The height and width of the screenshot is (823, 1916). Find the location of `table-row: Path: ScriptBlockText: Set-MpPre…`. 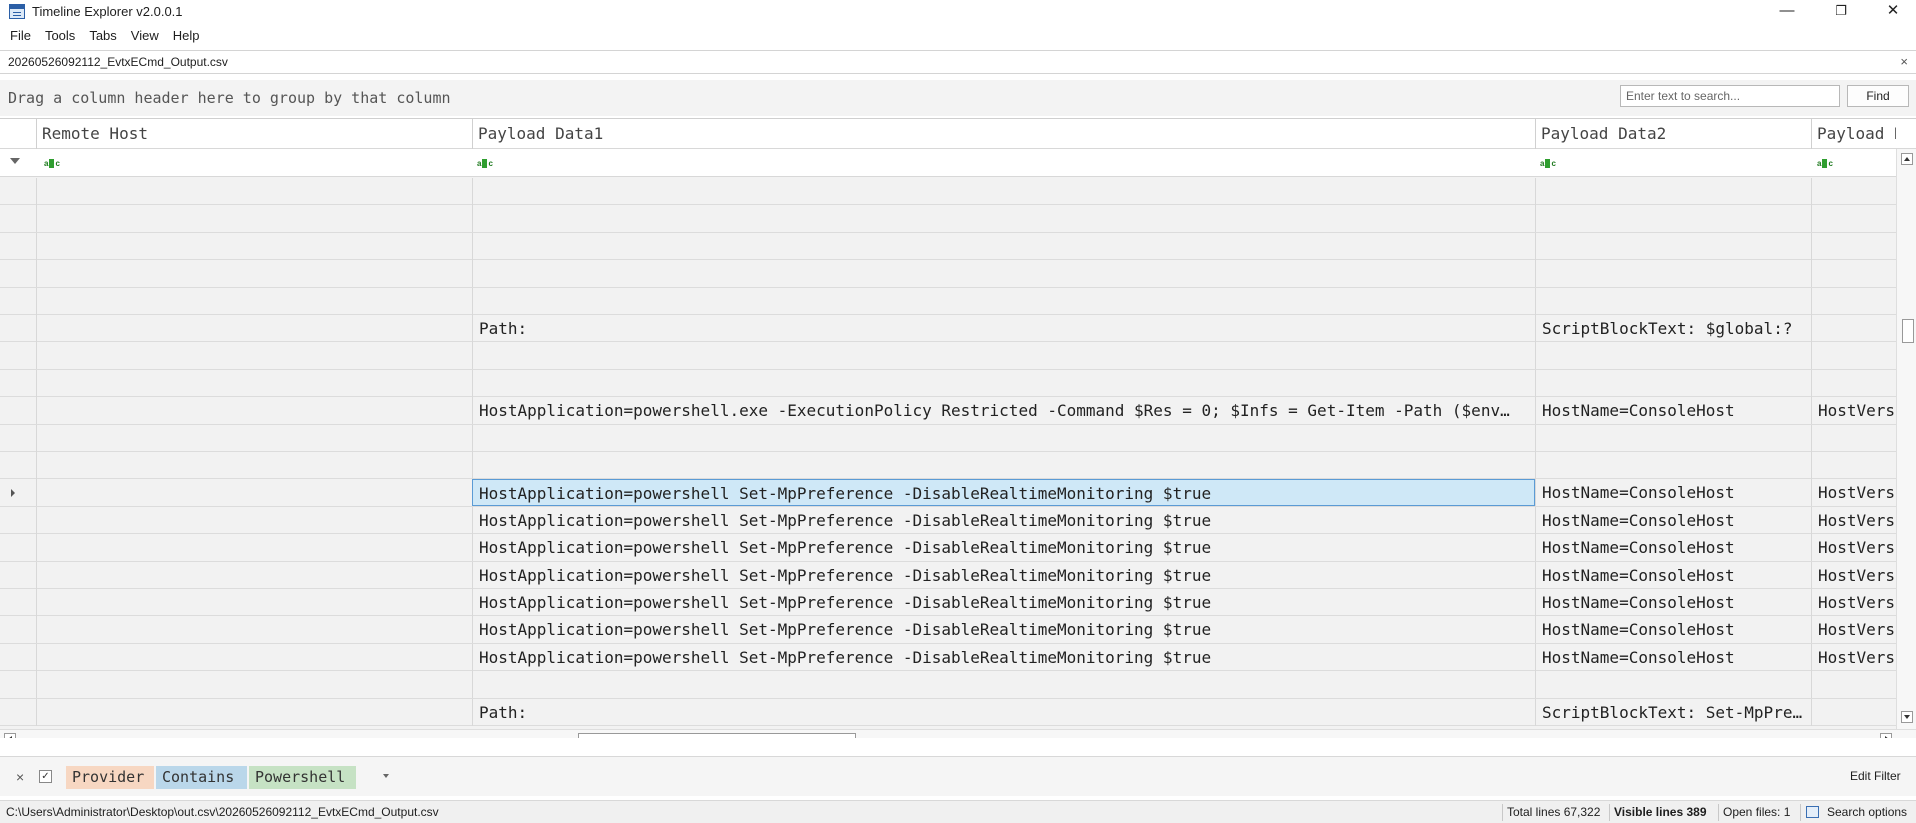

table-row: Path: ScriptBlockText: Set-MpPre… is located at coordinates (948, 712).